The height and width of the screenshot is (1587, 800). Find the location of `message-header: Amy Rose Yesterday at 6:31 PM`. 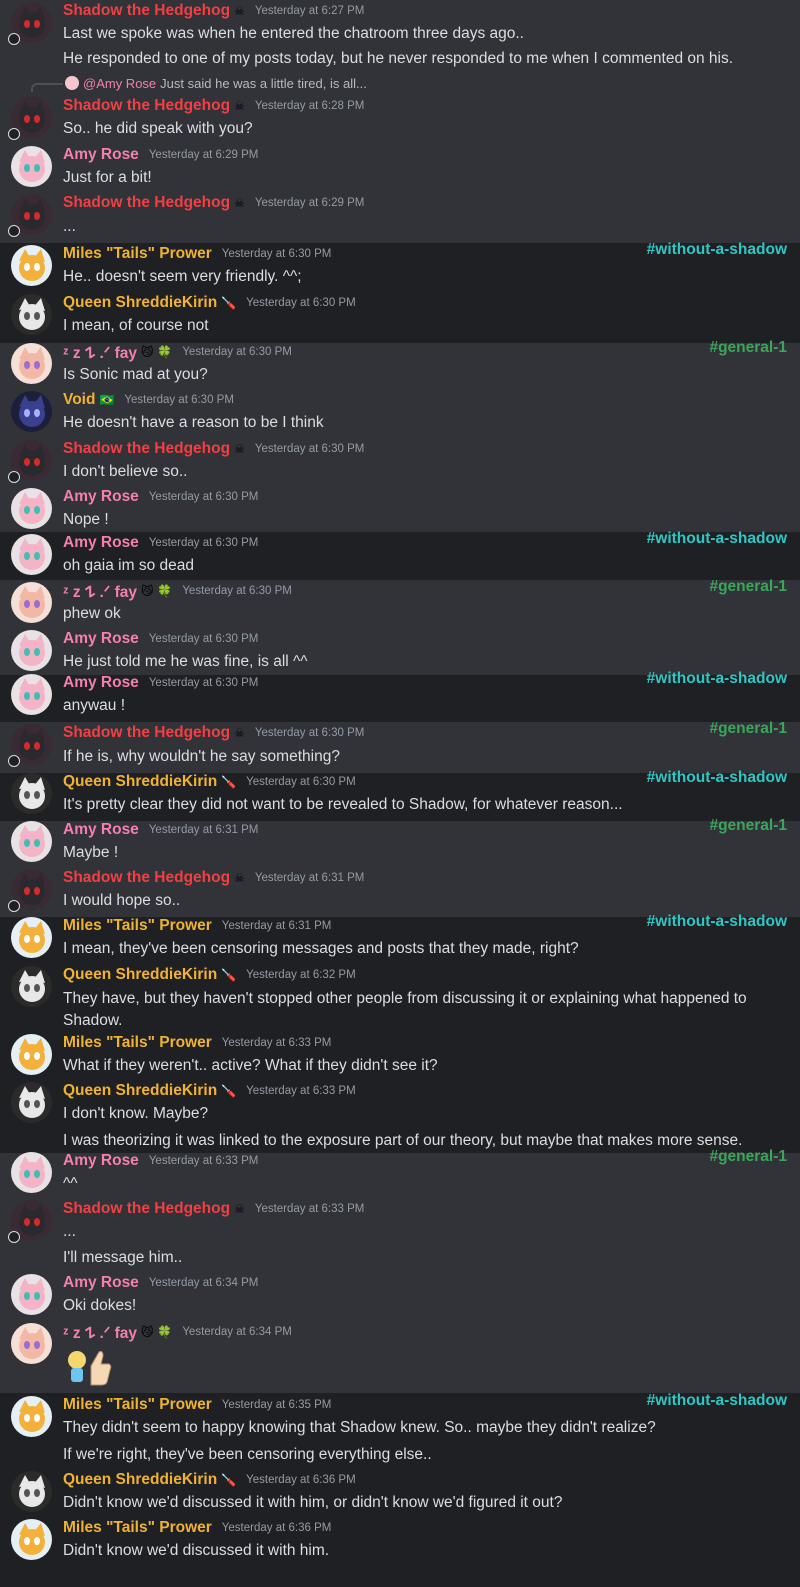

message-header: Amy Rose Yesterday at 6:31 PM is located at coordinates (160, 830).